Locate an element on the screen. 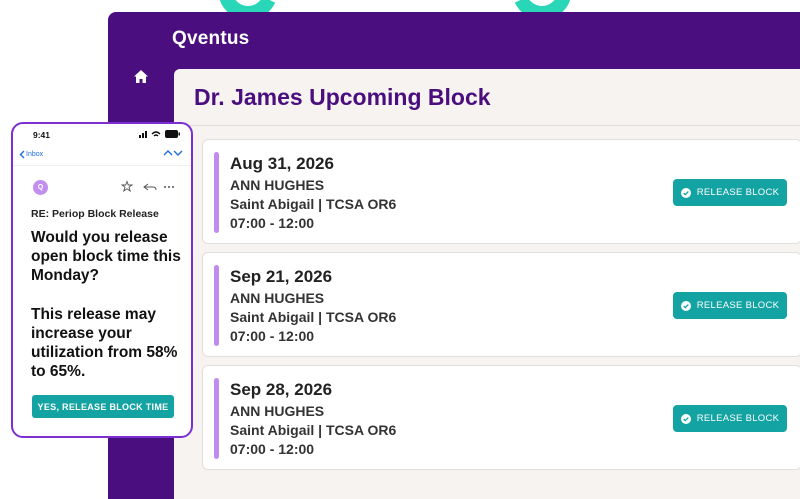 Image resolution: width=800 pixels, height=499 pixels. chevron-left-icon is located at coordinates (22, 154).